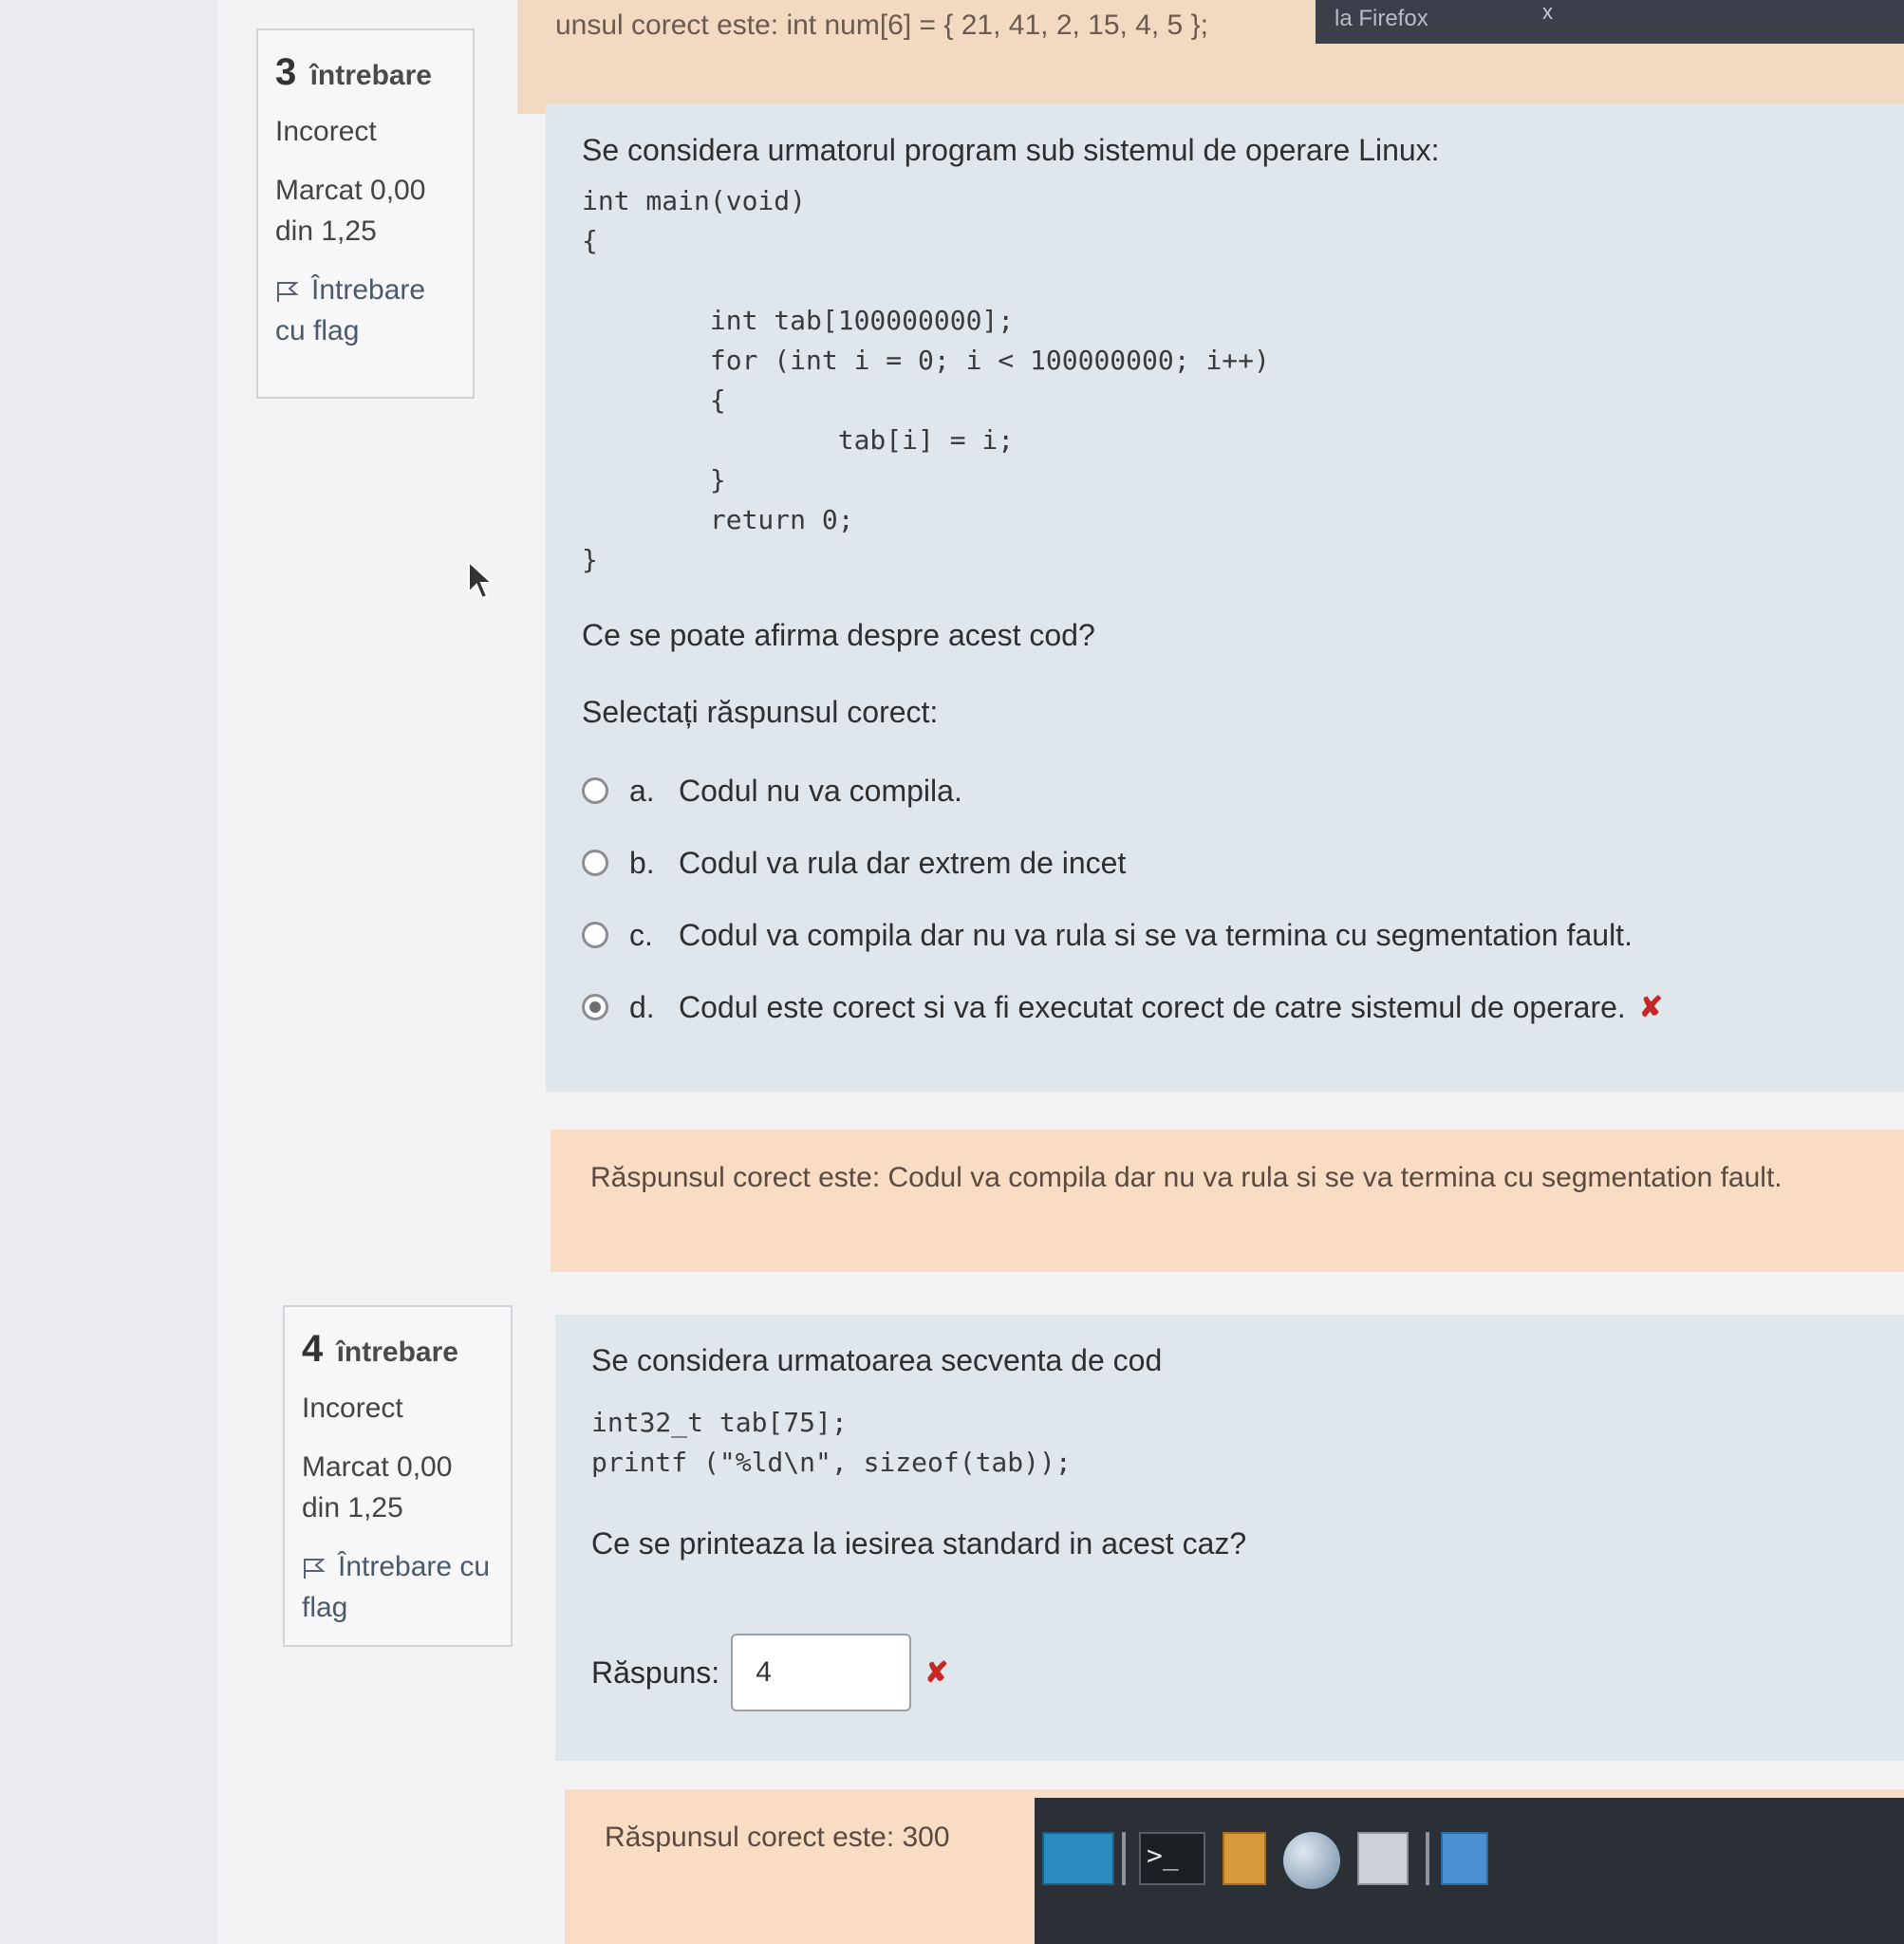 This screenshot has width=1904, height=1944. Describe the element at coordinates (1312, 1860) in the screenshot. I see `web-browser-icon` at that location.